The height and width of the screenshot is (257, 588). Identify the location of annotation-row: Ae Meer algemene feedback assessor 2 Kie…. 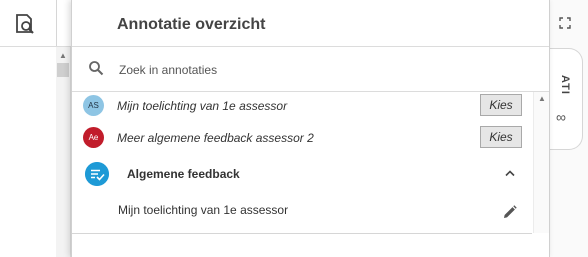
(302, 138).